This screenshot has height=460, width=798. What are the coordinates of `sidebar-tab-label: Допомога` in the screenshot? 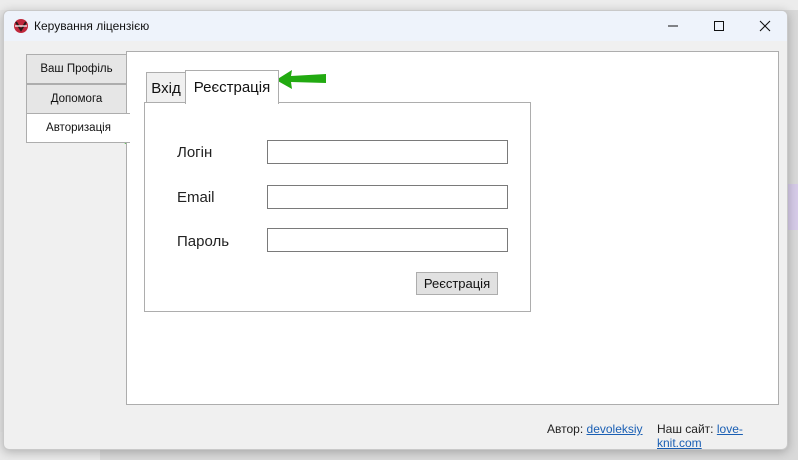 It's located at (76, 99).